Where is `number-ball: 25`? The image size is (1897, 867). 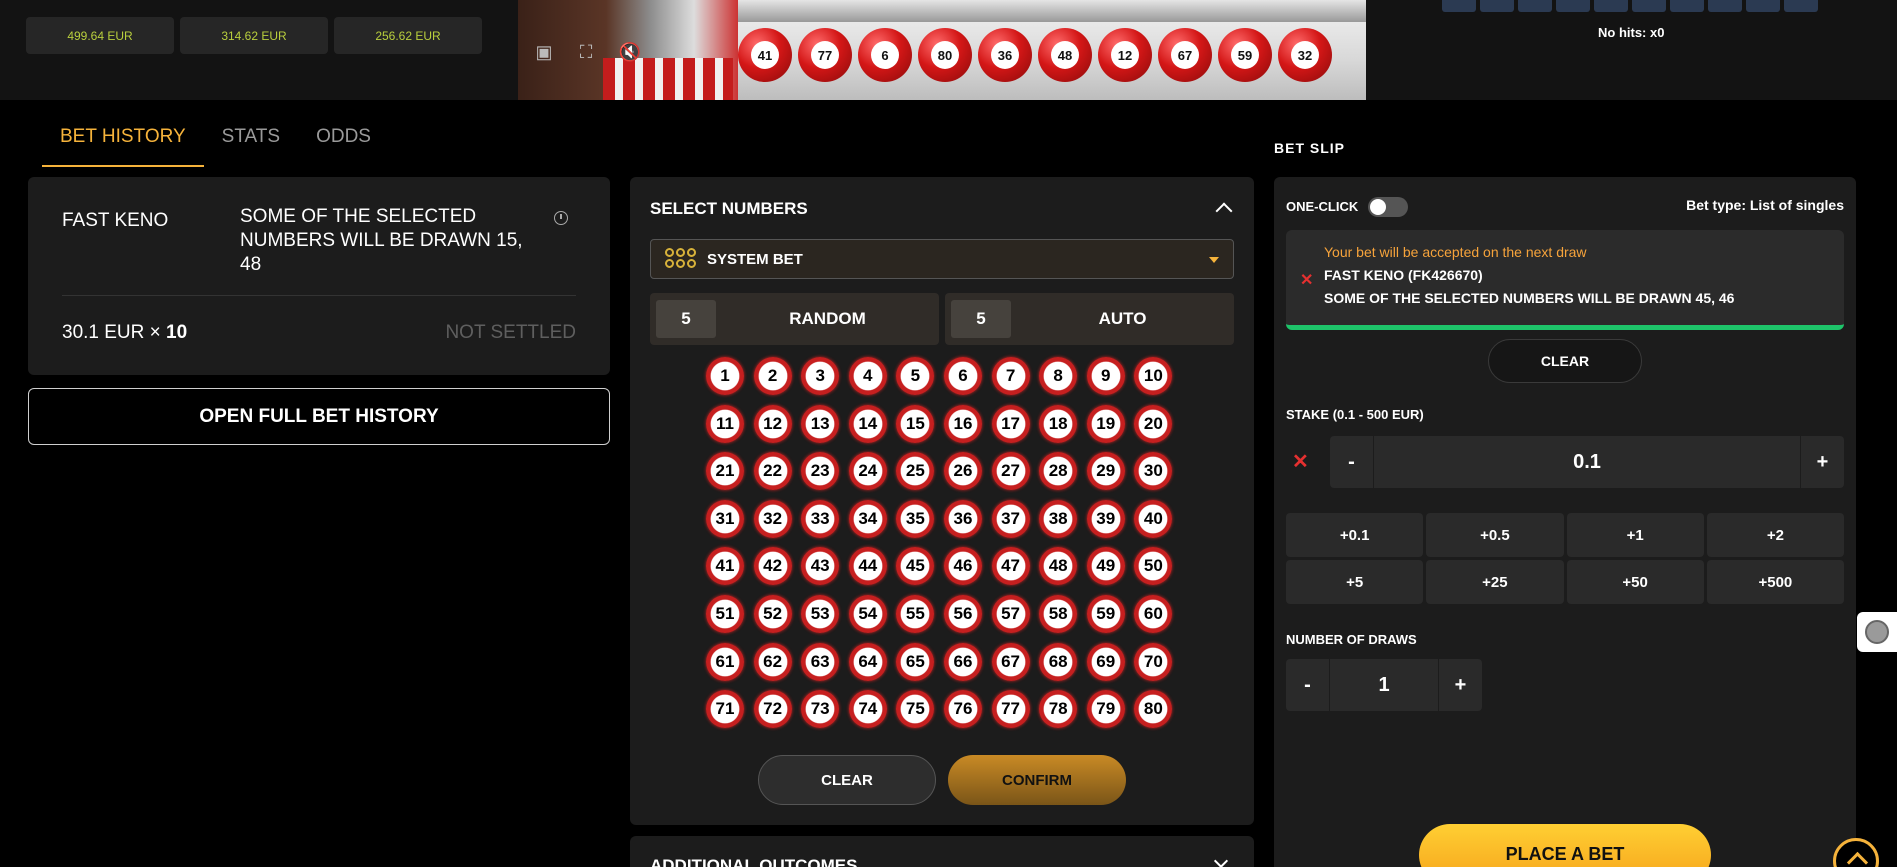
number-ball: 25 is located at coordinates (915, 471).